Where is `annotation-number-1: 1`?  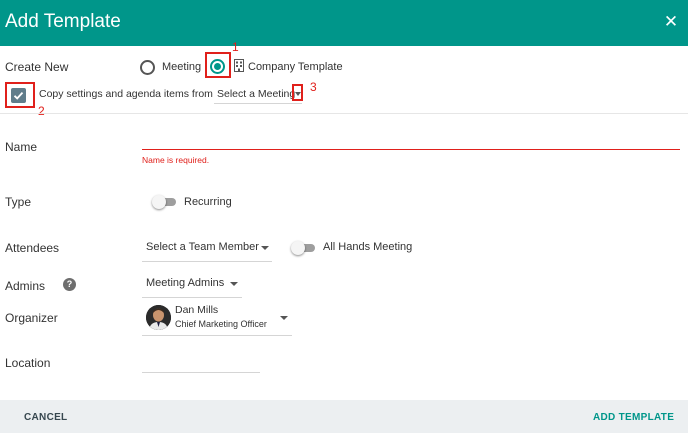 annotation-number-1: 1 is located at coordinates (235, 47).